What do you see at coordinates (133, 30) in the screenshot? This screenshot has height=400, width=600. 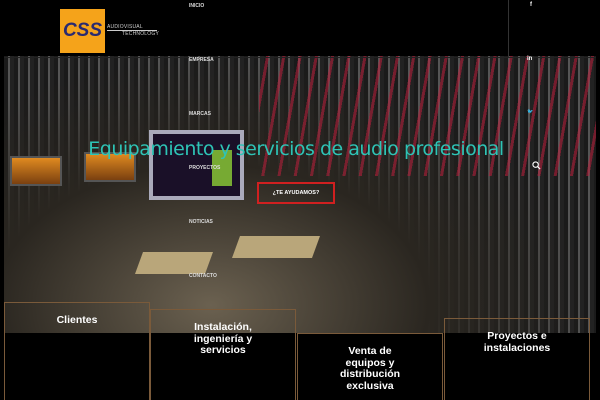 I see `logo-tagline: AUDIOVISUAL TECHNOLOGY` at bounding box center [133, 30].